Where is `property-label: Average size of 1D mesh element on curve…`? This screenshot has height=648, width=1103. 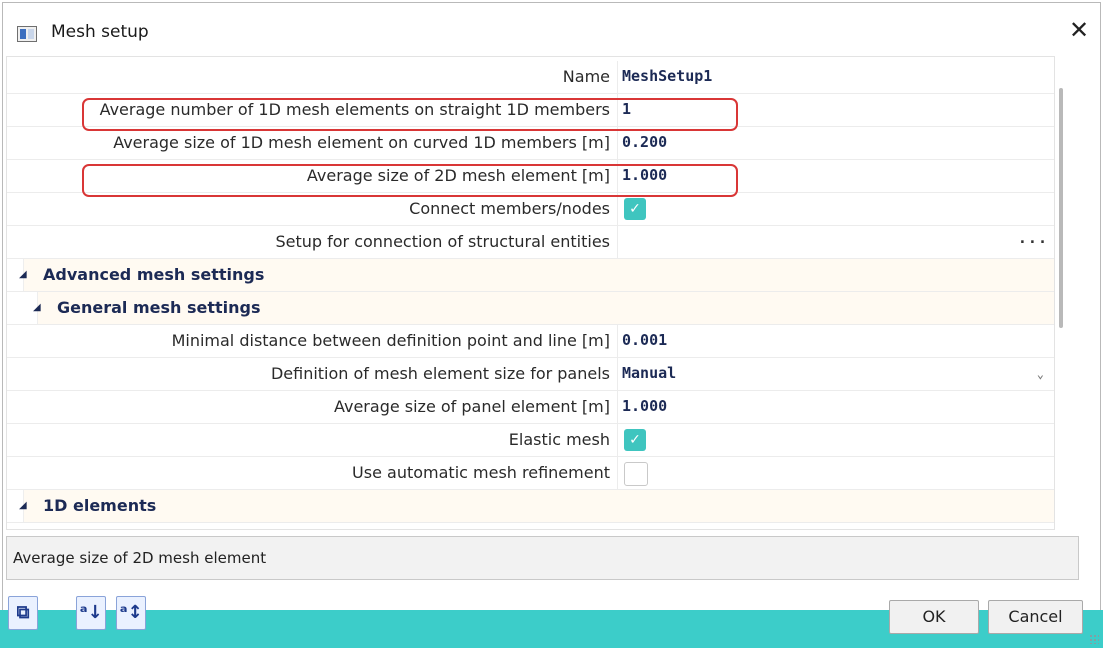 property-label: Average size of 1D mesh element on curve… is located at coordinates (361, 142).